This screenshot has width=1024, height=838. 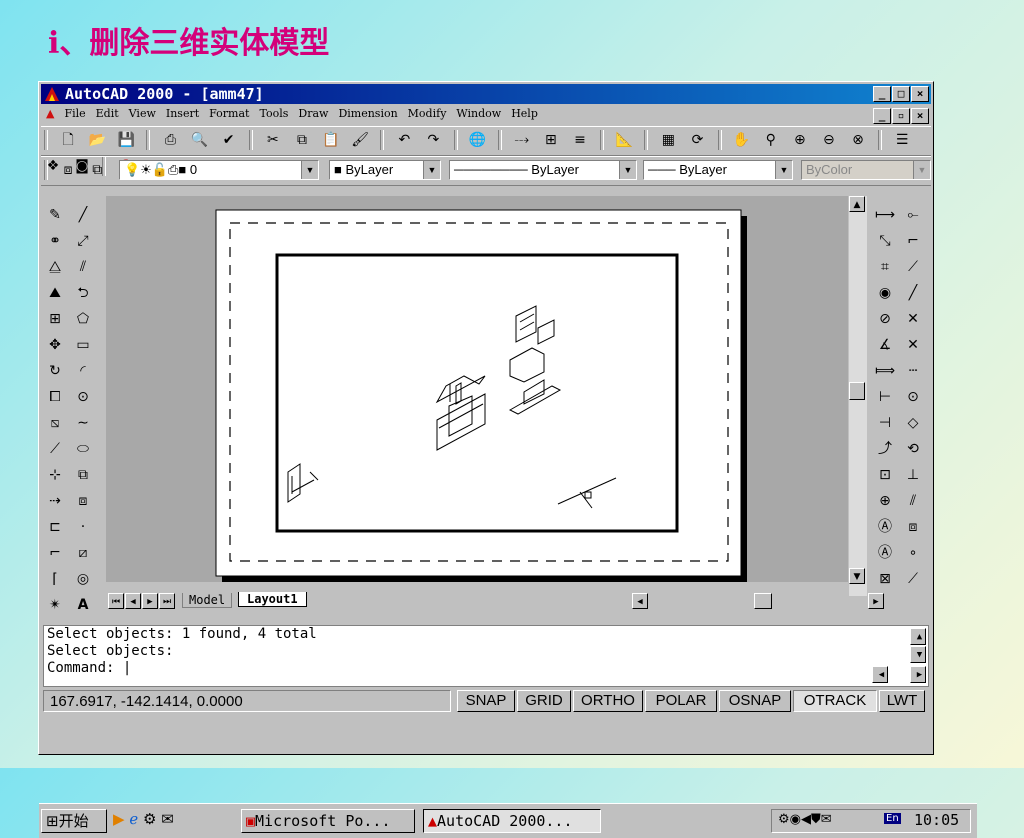 What do you see at coordinates (885, 267) in the screenshot?
I see `ordinate-dim-icon: ⌗` at bounding box center [885, 267].